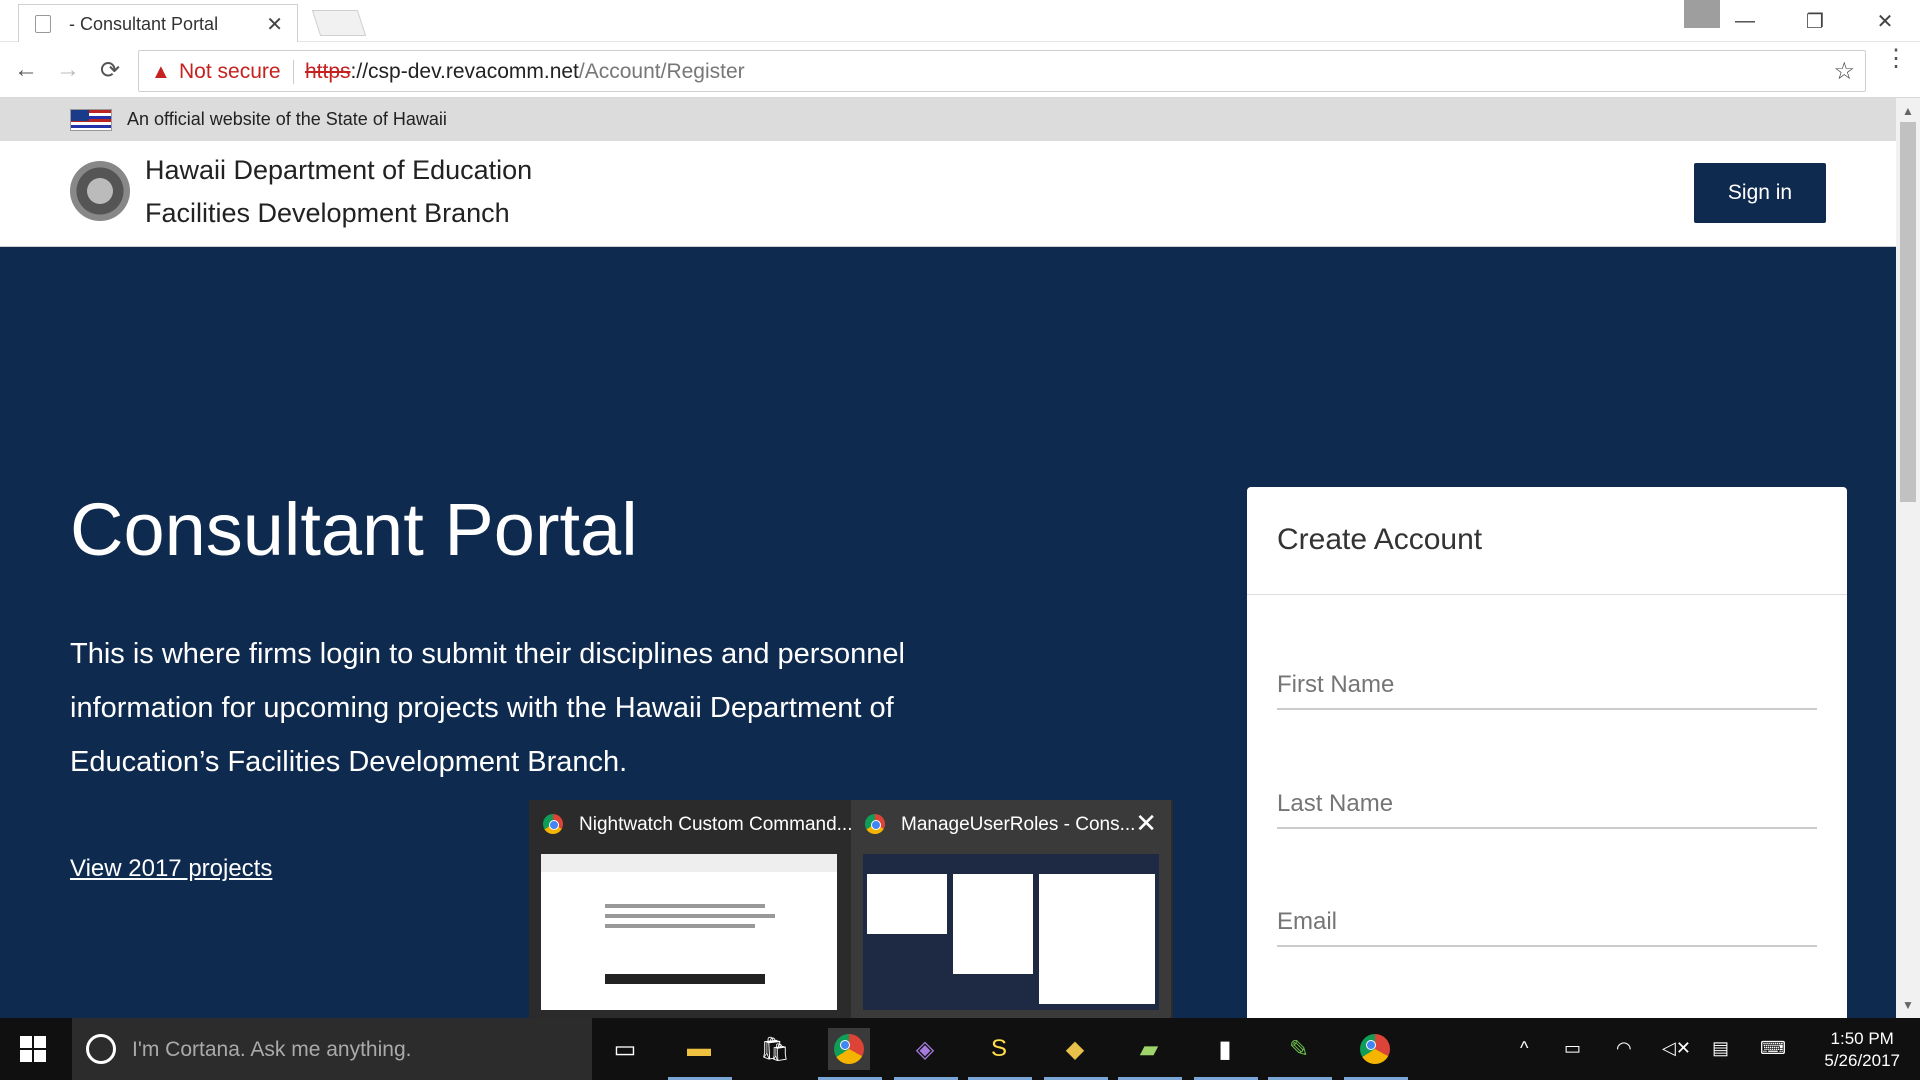  I want to click on browser-tab: - Consultant Portal ✕, so click(158, 23).